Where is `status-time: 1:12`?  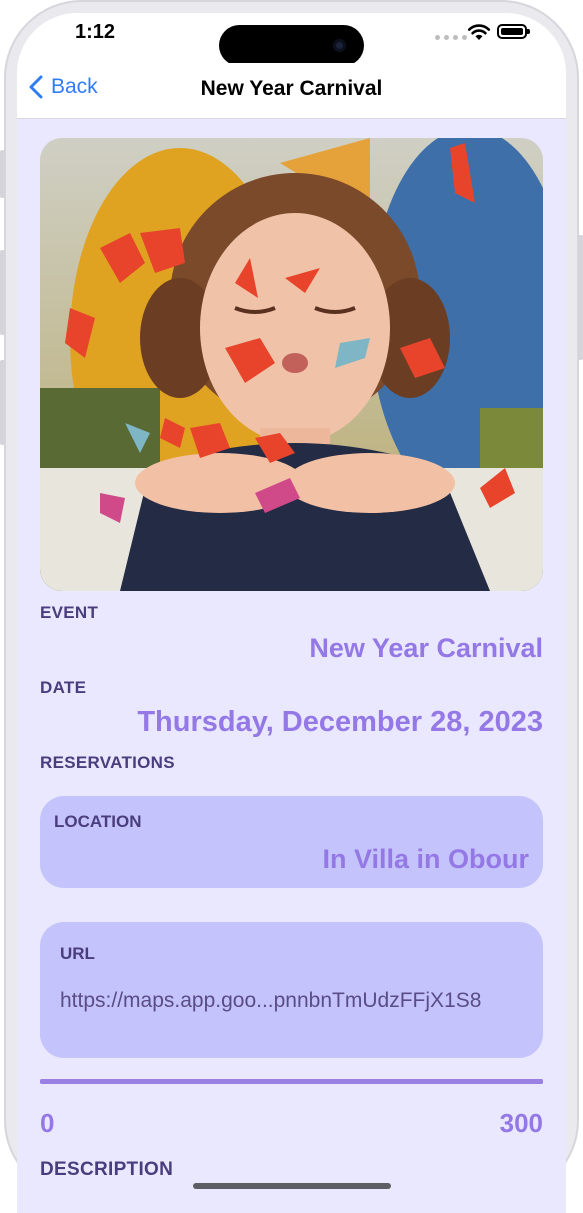
status-time: 1:12 is located at coordinates (95, 32).